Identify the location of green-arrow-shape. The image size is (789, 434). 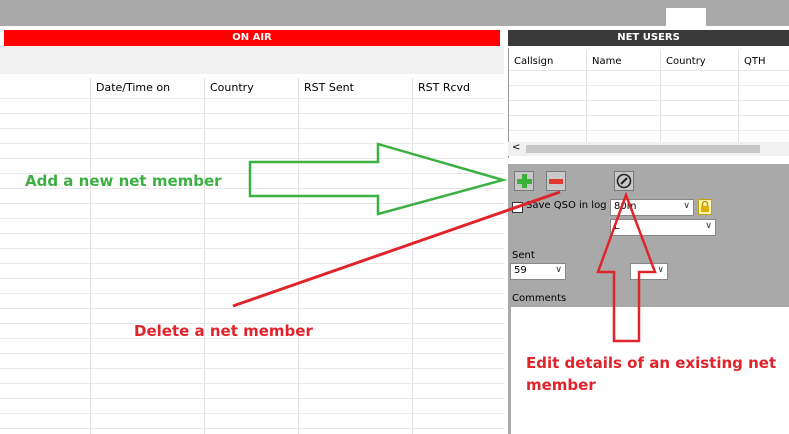
(378, 179).